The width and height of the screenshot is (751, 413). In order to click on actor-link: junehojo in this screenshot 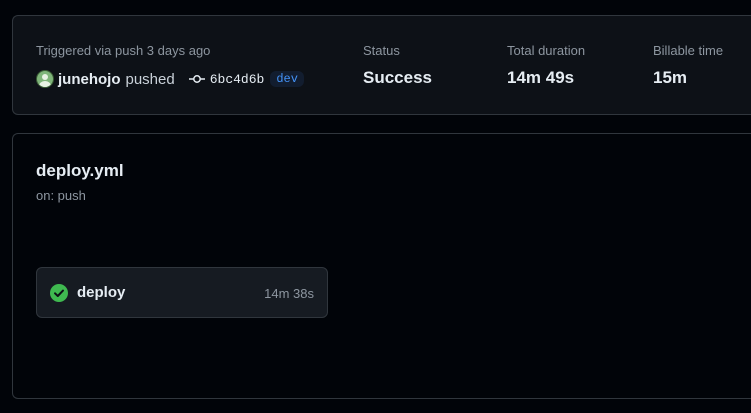, I will do `click(89, 79)`.